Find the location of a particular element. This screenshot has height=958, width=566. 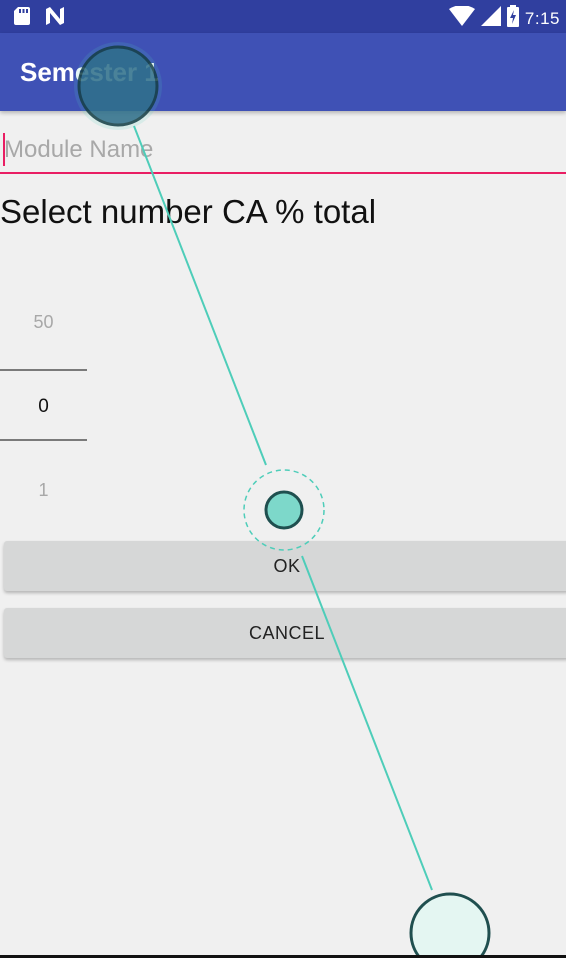

touch-midpoint-icon is located at coordinates (284, 510).